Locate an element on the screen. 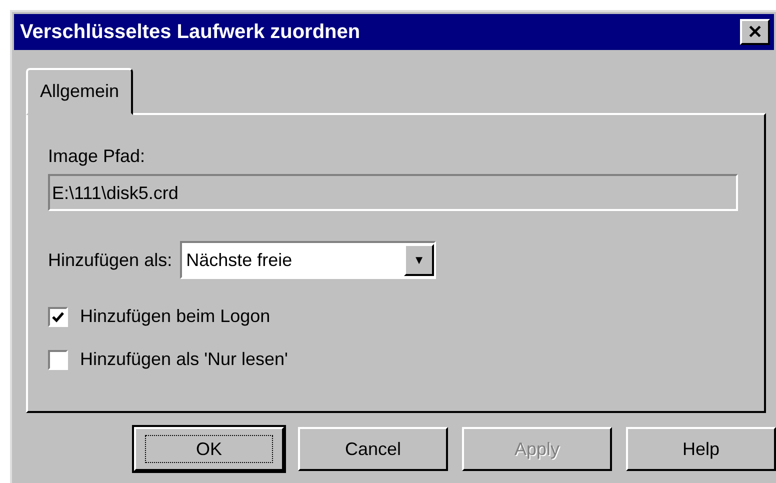 This screenshot has height=483, width=776. checkbox-label: Hinzufügen beim Logon is located at coordinates (175, 316).